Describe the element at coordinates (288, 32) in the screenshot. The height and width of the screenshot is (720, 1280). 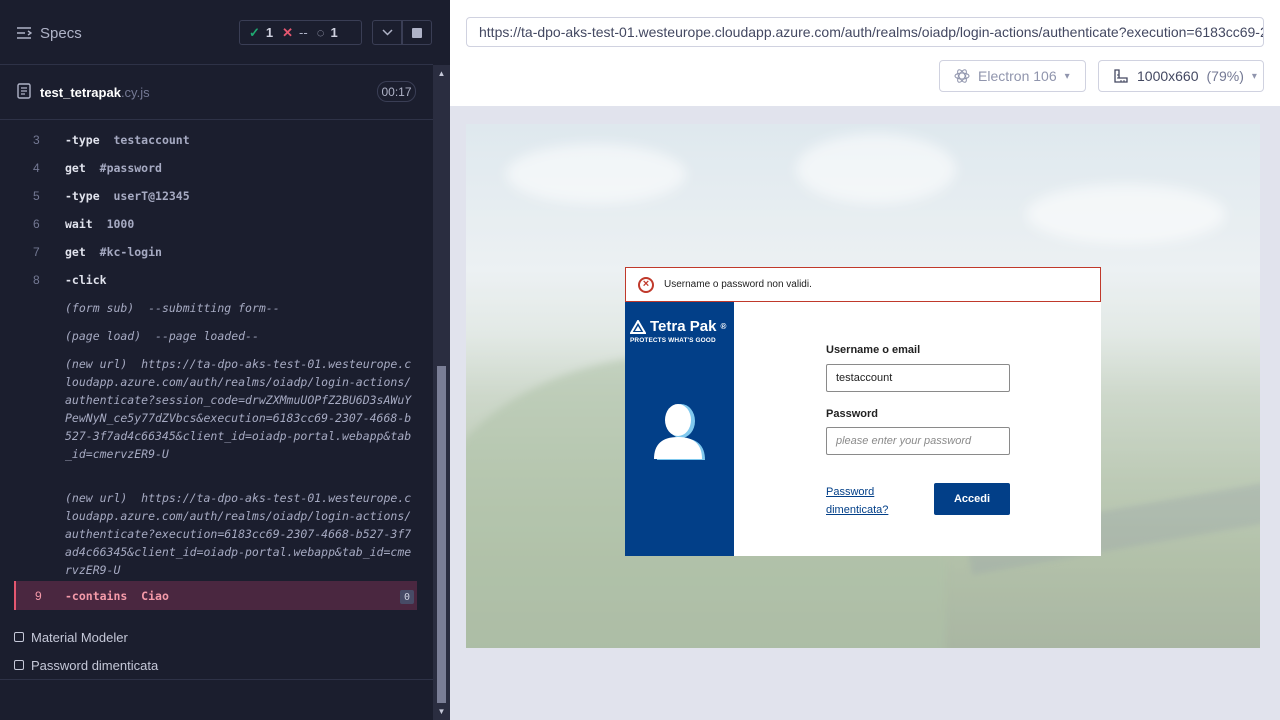
I see `x-icon: ✕` at that location.